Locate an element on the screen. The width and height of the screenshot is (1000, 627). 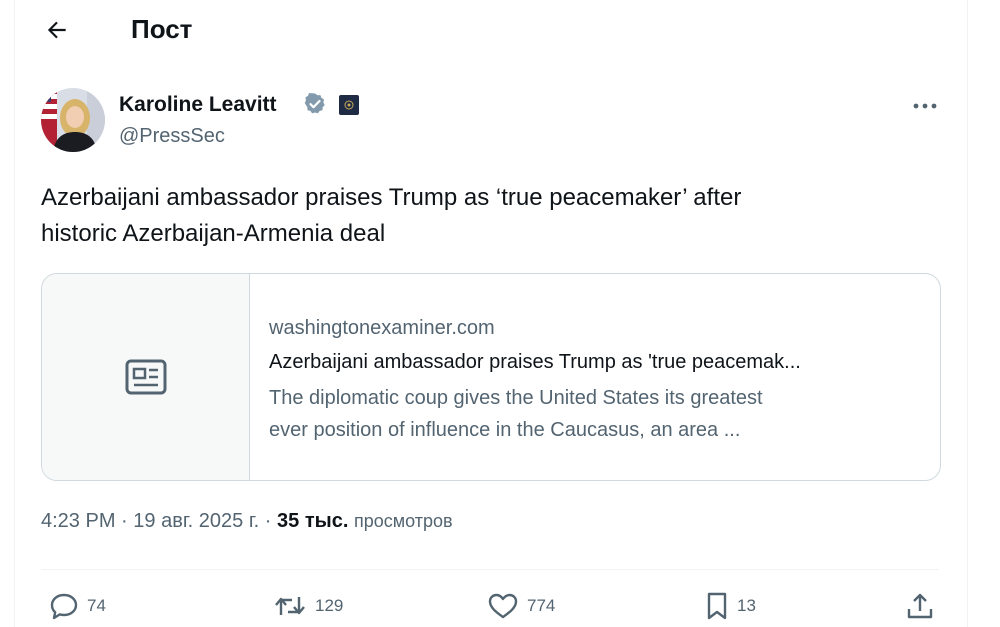
post-header: Пост is located at coordinates (491, 29).